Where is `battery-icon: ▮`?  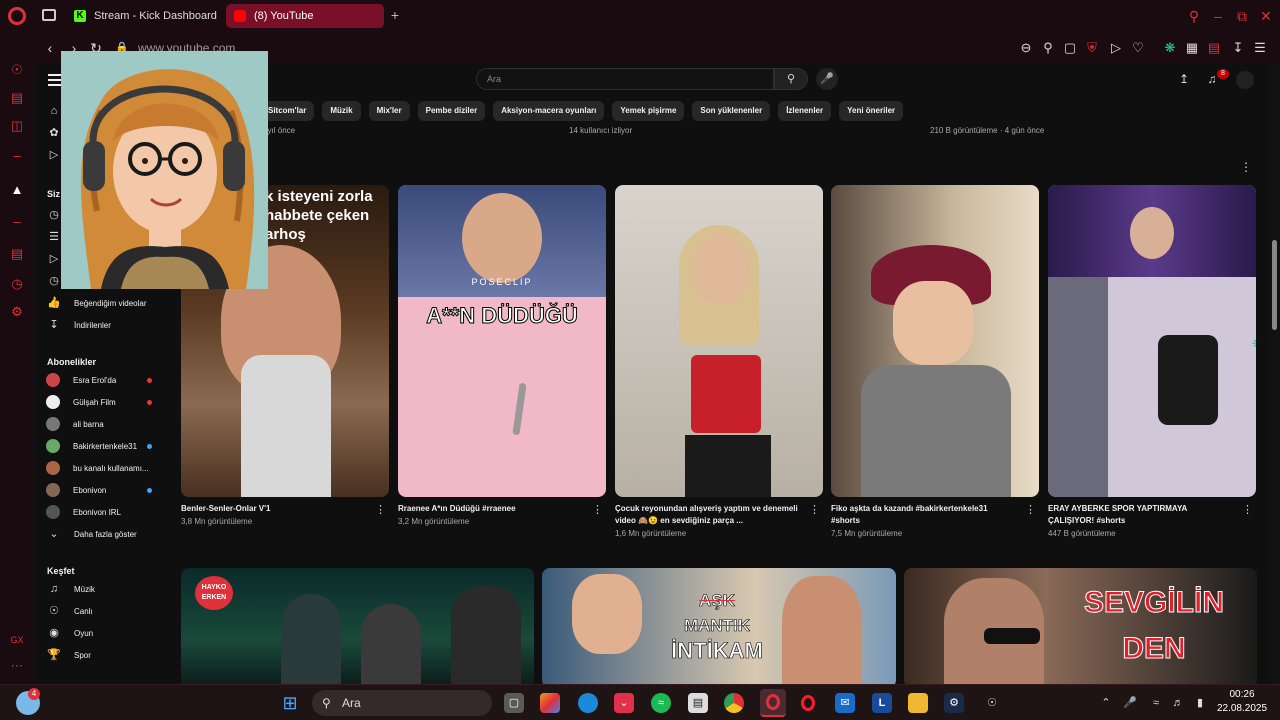
battery-icon: ▮ is located at coordinates (1200, 703).